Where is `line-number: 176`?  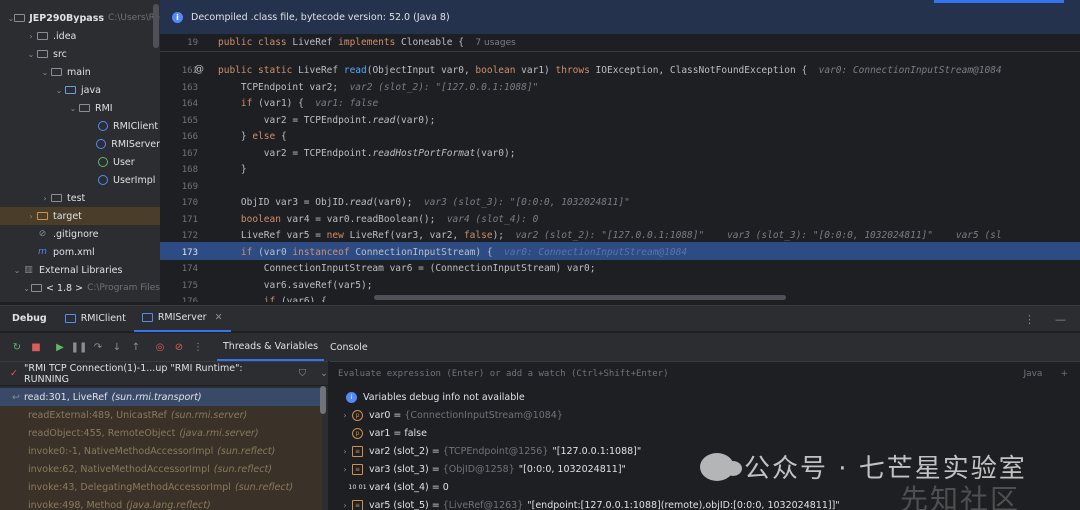 line-number: 176 is located at coordinates (179, 299).